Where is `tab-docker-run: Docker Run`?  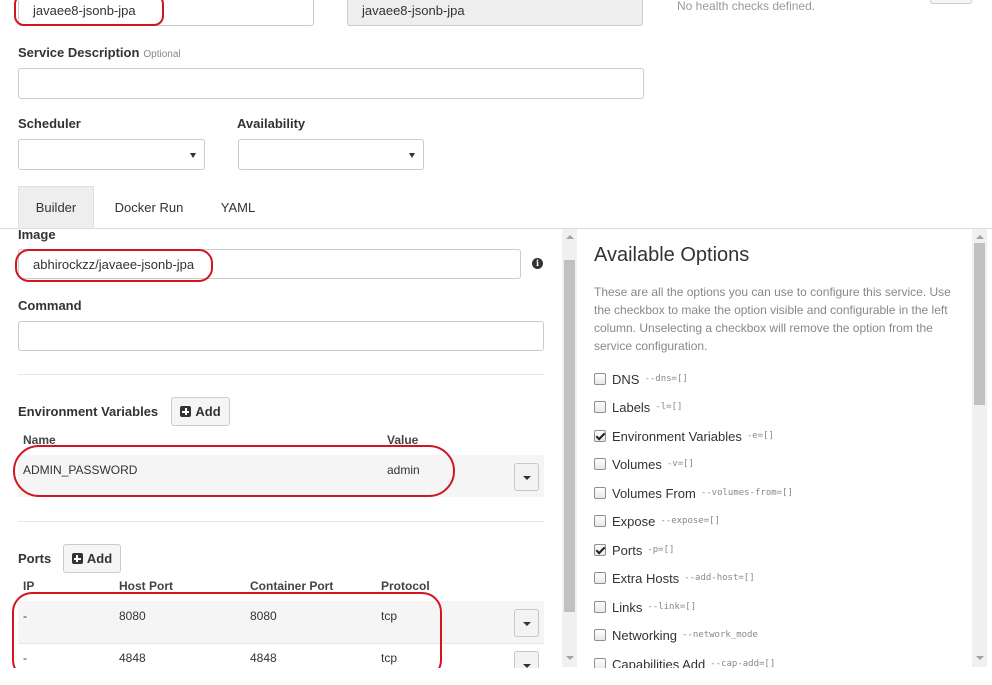 tab-docker-run: Docker Run is located at coordinates (149, 207).